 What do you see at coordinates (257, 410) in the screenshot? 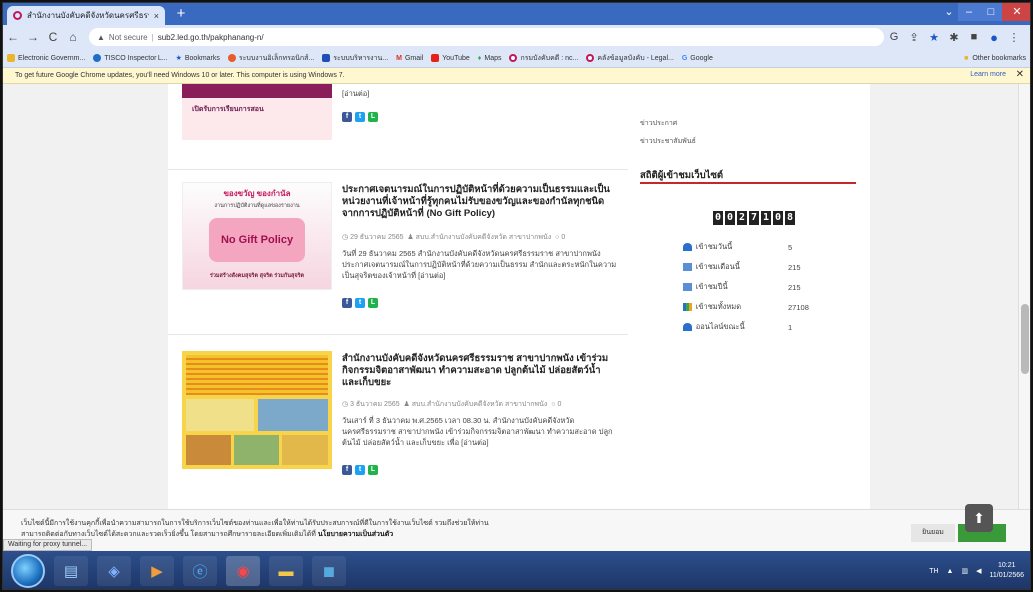
I see `post-thumbnail` at bounding box center [257, 410].